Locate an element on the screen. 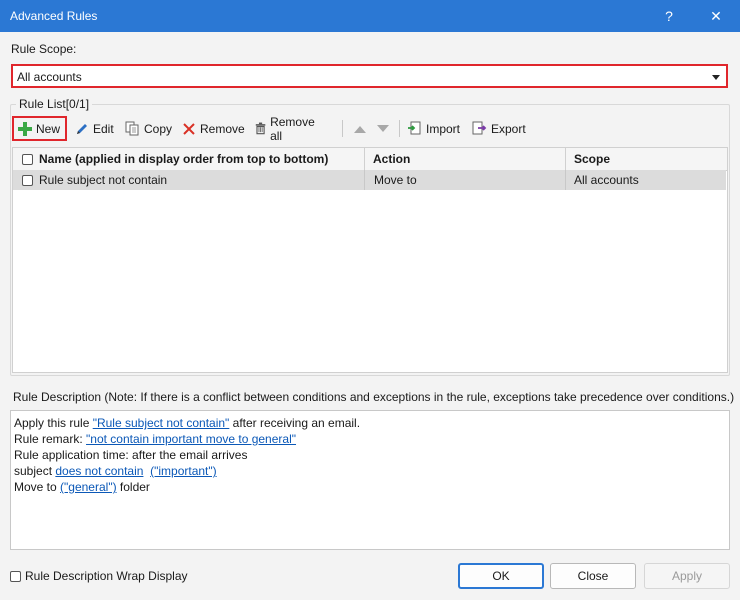  triangle-down-icon is located at coordinates (383, 128).